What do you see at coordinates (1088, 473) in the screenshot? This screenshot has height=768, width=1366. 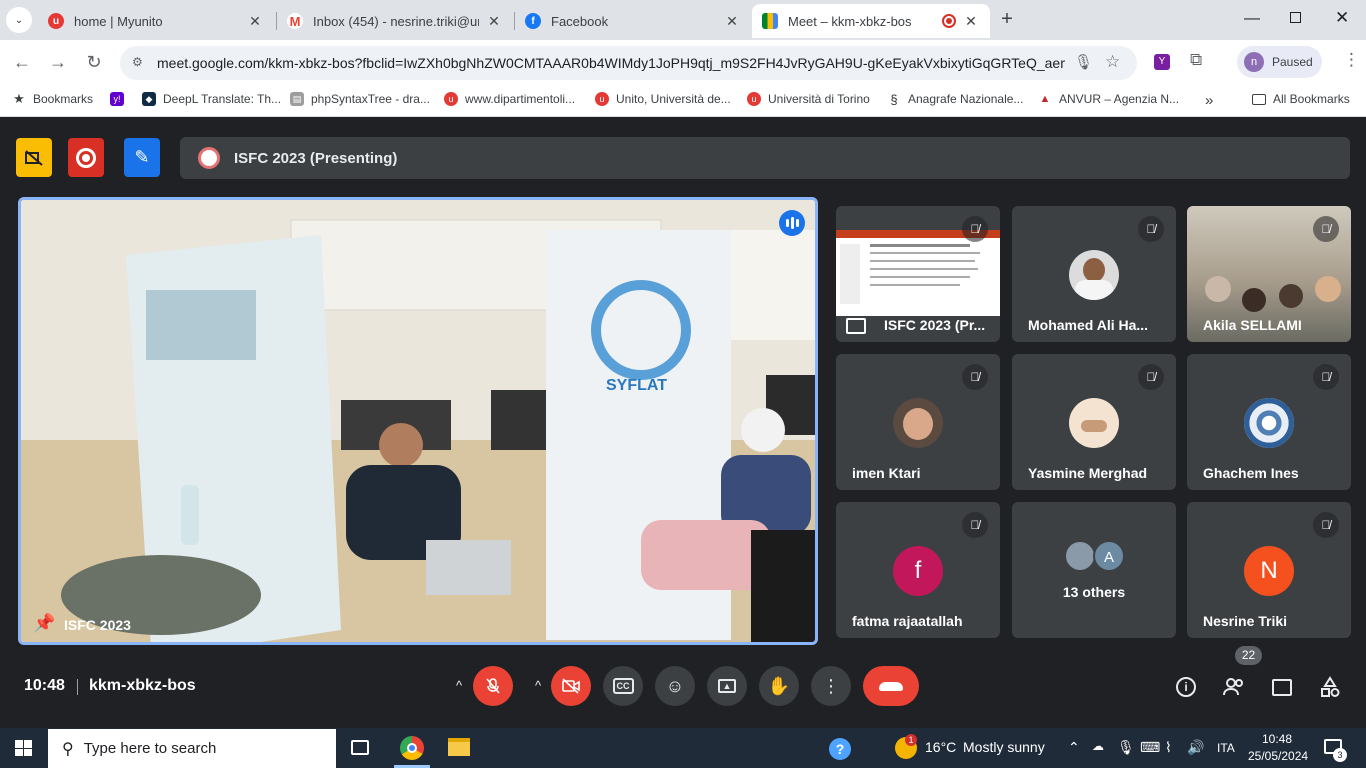 I see `participant-name: Yasmine Merghad` at bounding box center [1088, 473].